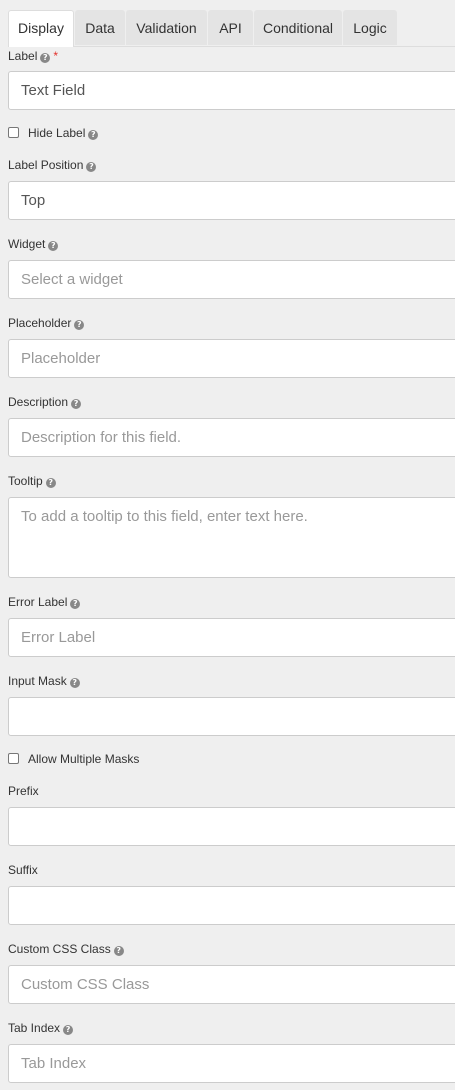 This screenshot has width=455, height=1090. I want to click on label-position-label: Label Position?, so click(52, 165).